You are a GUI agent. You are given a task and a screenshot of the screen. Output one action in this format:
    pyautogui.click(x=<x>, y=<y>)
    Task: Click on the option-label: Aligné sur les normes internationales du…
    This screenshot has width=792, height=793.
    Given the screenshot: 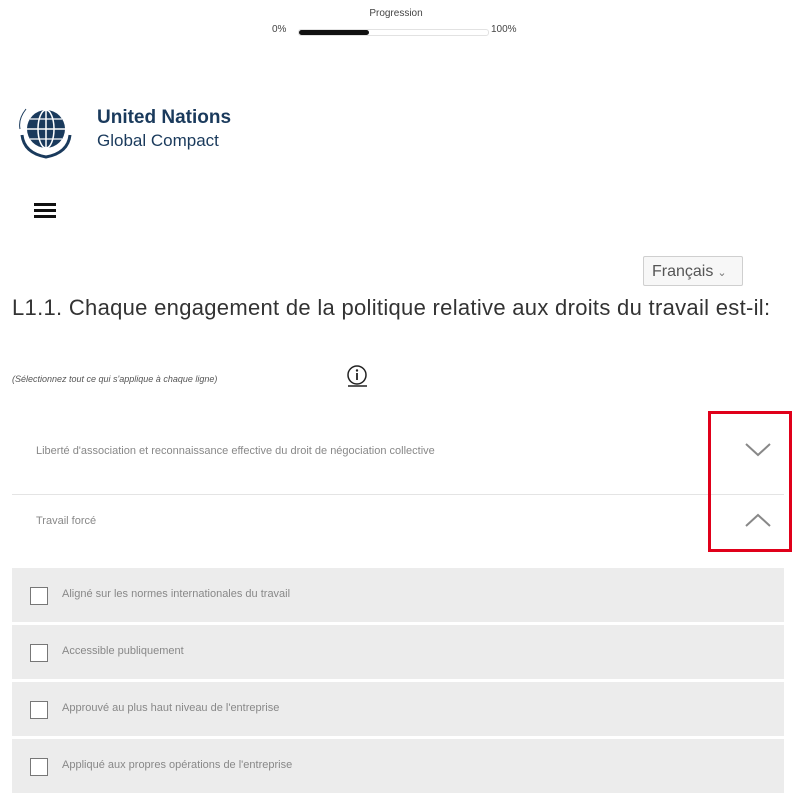 What is the action you would take?
    pyautogui.click(x=176, y=594)
    